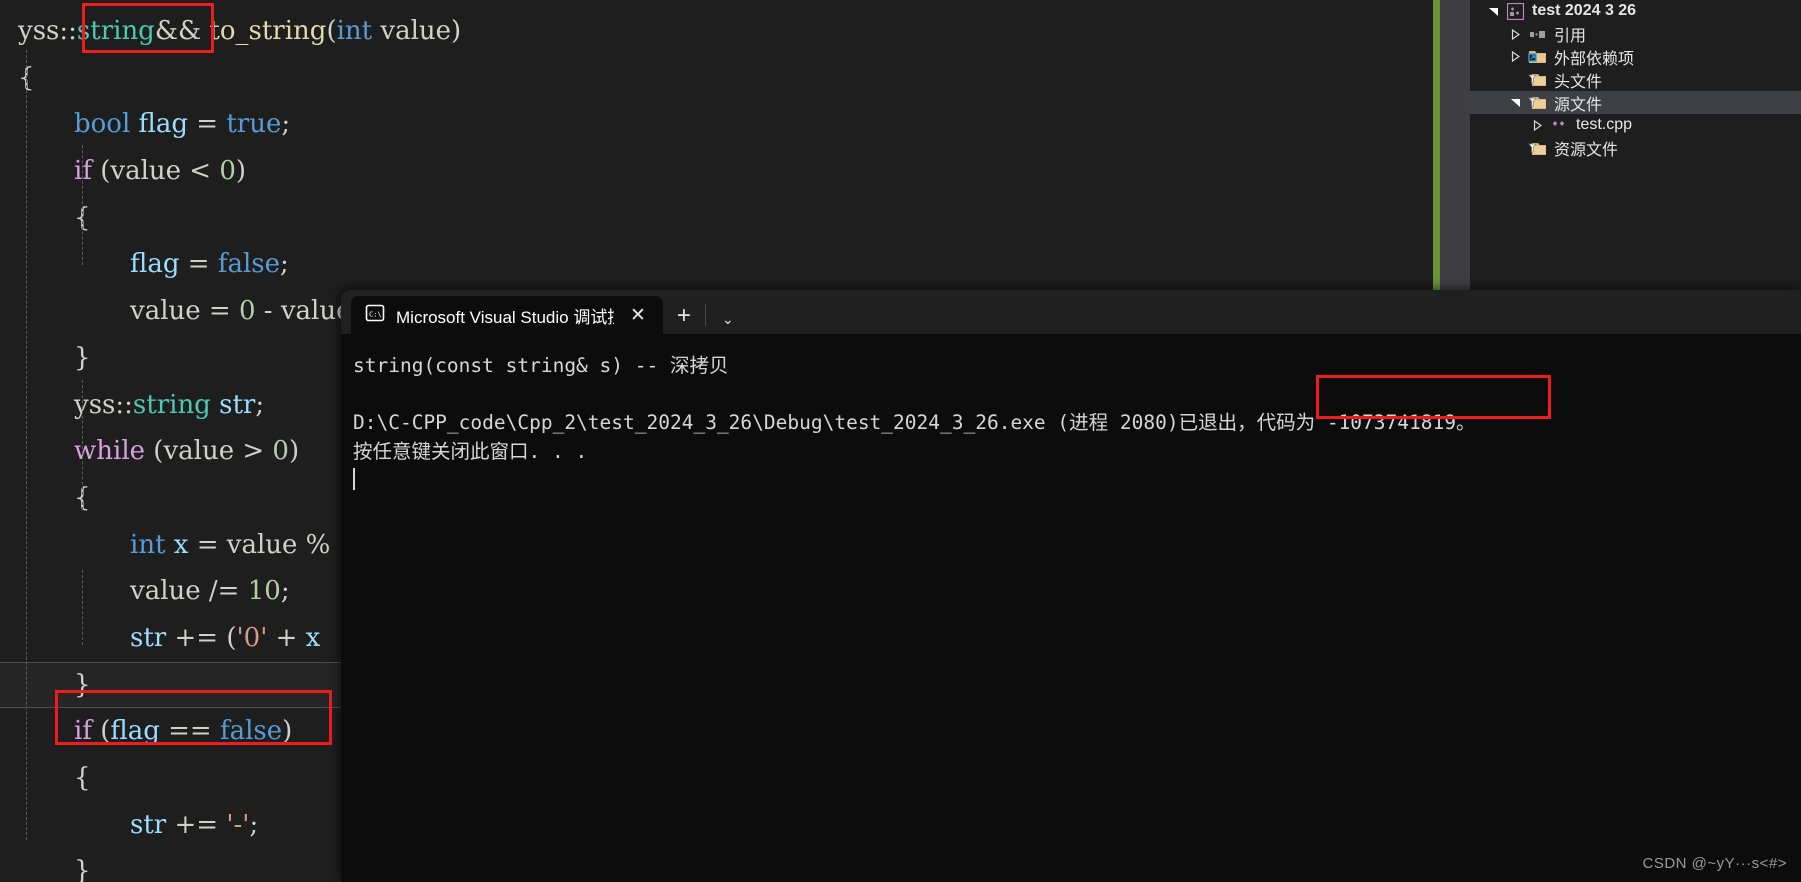  Describe the element at coordinates (286, 637) in the screenshot. I see `code-token: +` at that location.